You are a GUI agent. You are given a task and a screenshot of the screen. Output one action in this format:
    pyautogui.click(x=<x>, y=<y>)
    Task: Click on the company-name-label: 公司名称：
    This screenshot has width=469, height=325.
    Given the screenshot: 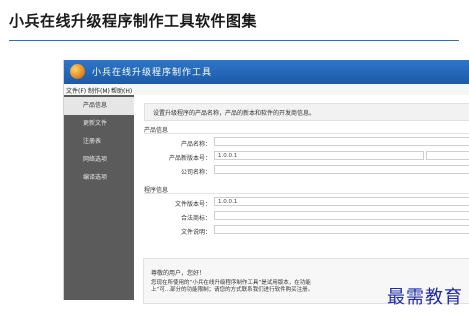 What is the action you would take?
    pyautogui.click(x=195, y=172)
    